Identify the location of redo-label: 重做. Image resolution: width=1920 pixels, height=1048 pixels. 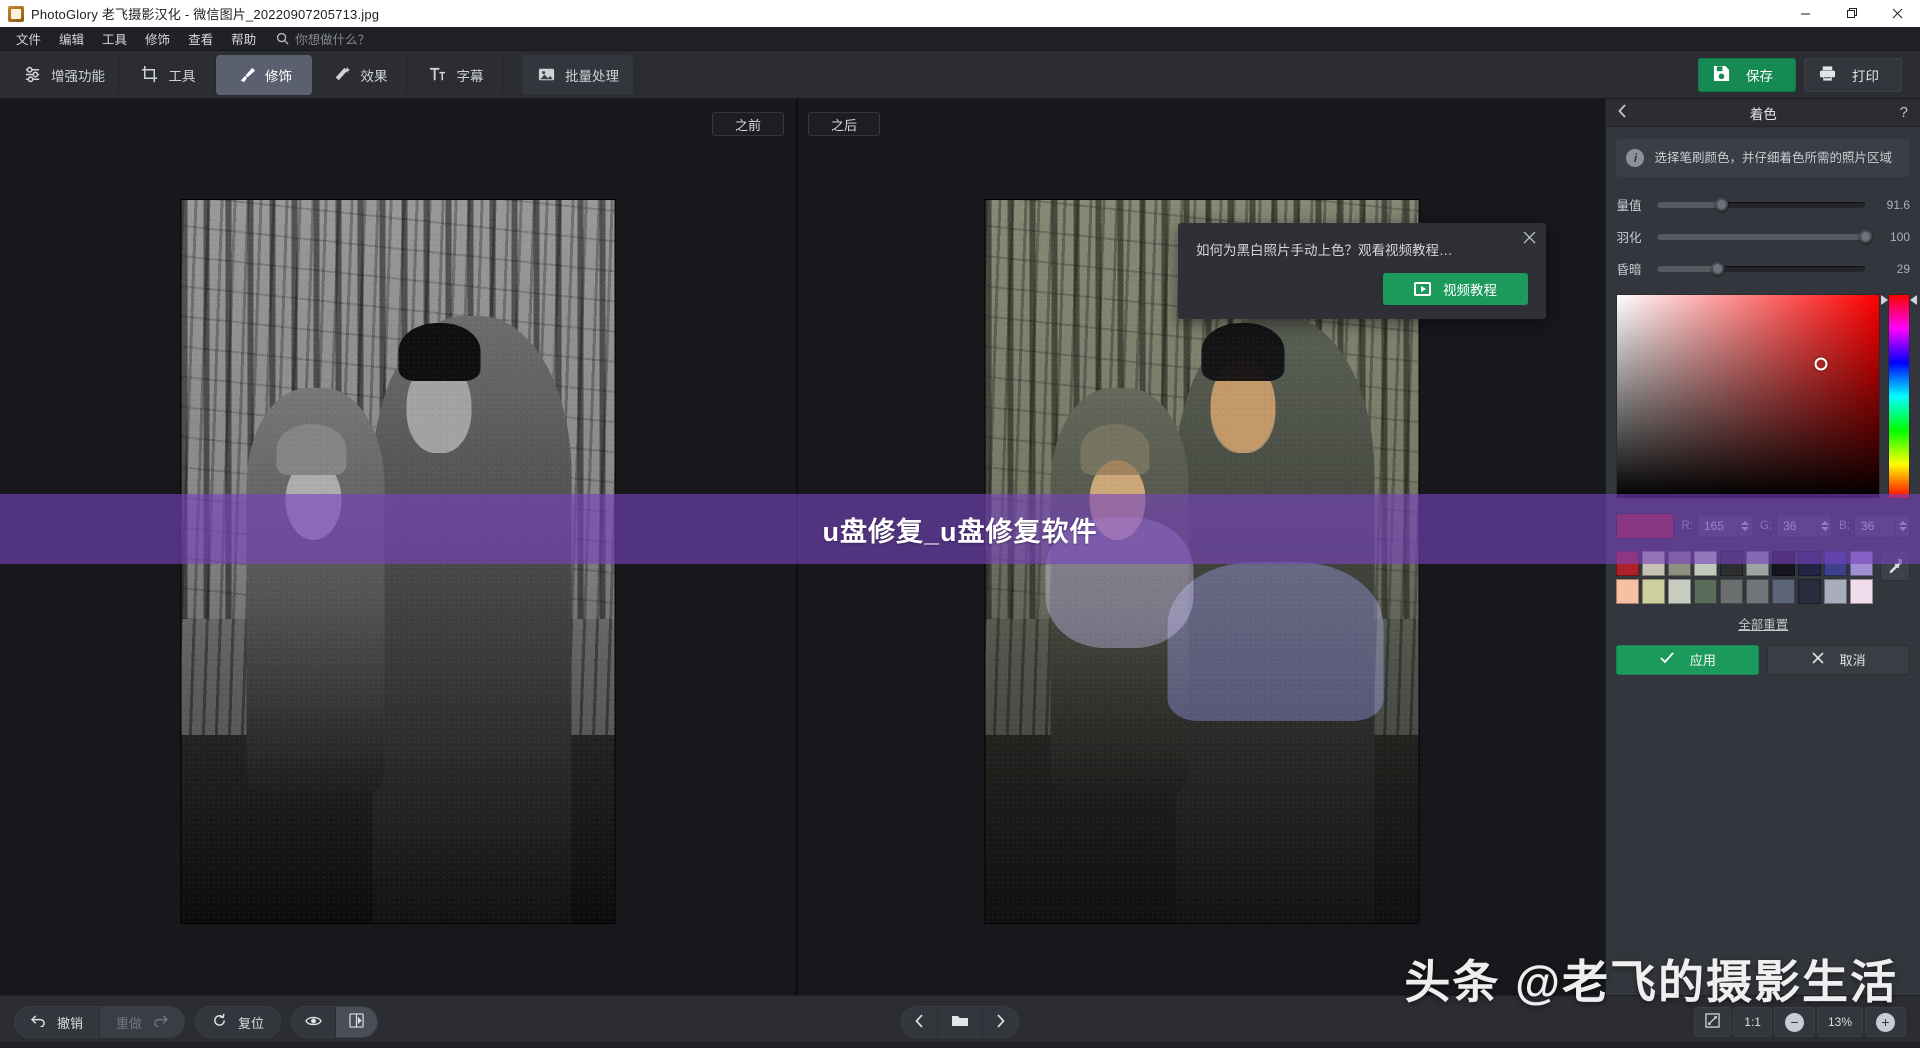
(129, 1023).